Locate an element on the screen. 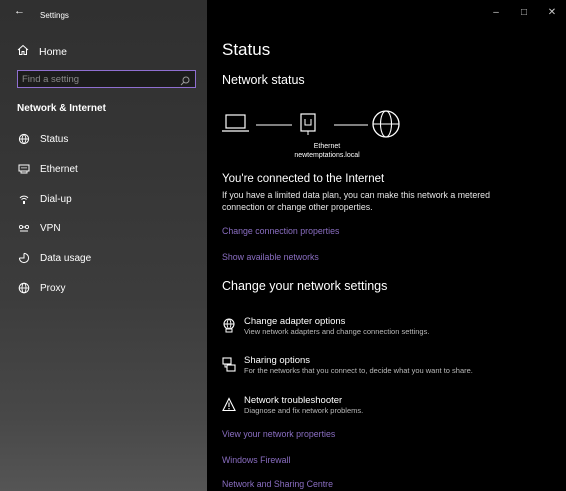  home-nav-item: Home is located at coordinates (42, 52).